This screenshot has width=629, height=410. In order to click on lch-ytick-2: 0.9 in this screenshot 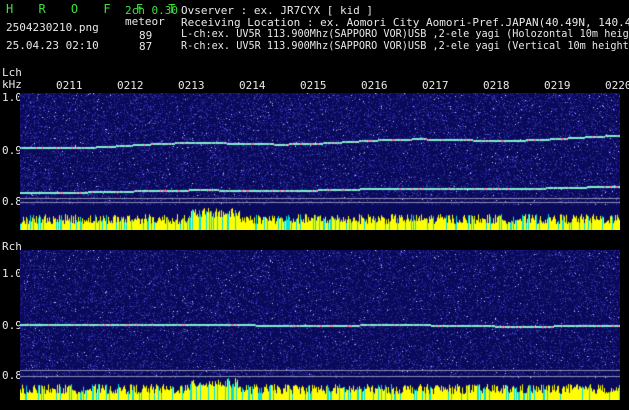, I will do `click(12, 150)`.